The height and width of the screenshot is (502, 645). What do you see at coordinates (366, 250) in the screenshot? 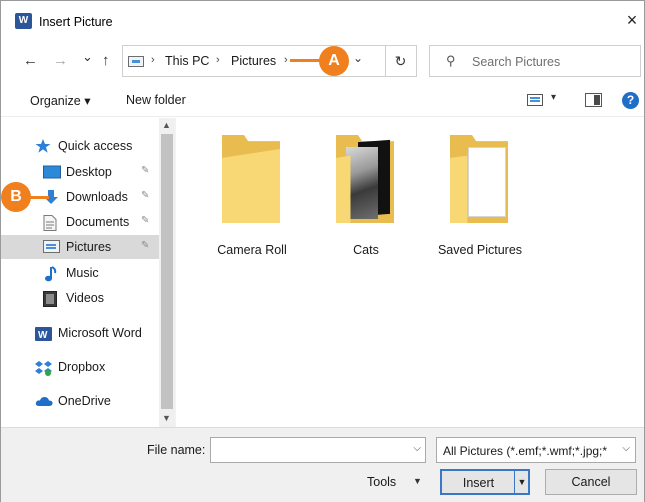
I see `folder-label: Cats` at bounding box center [366, 250].